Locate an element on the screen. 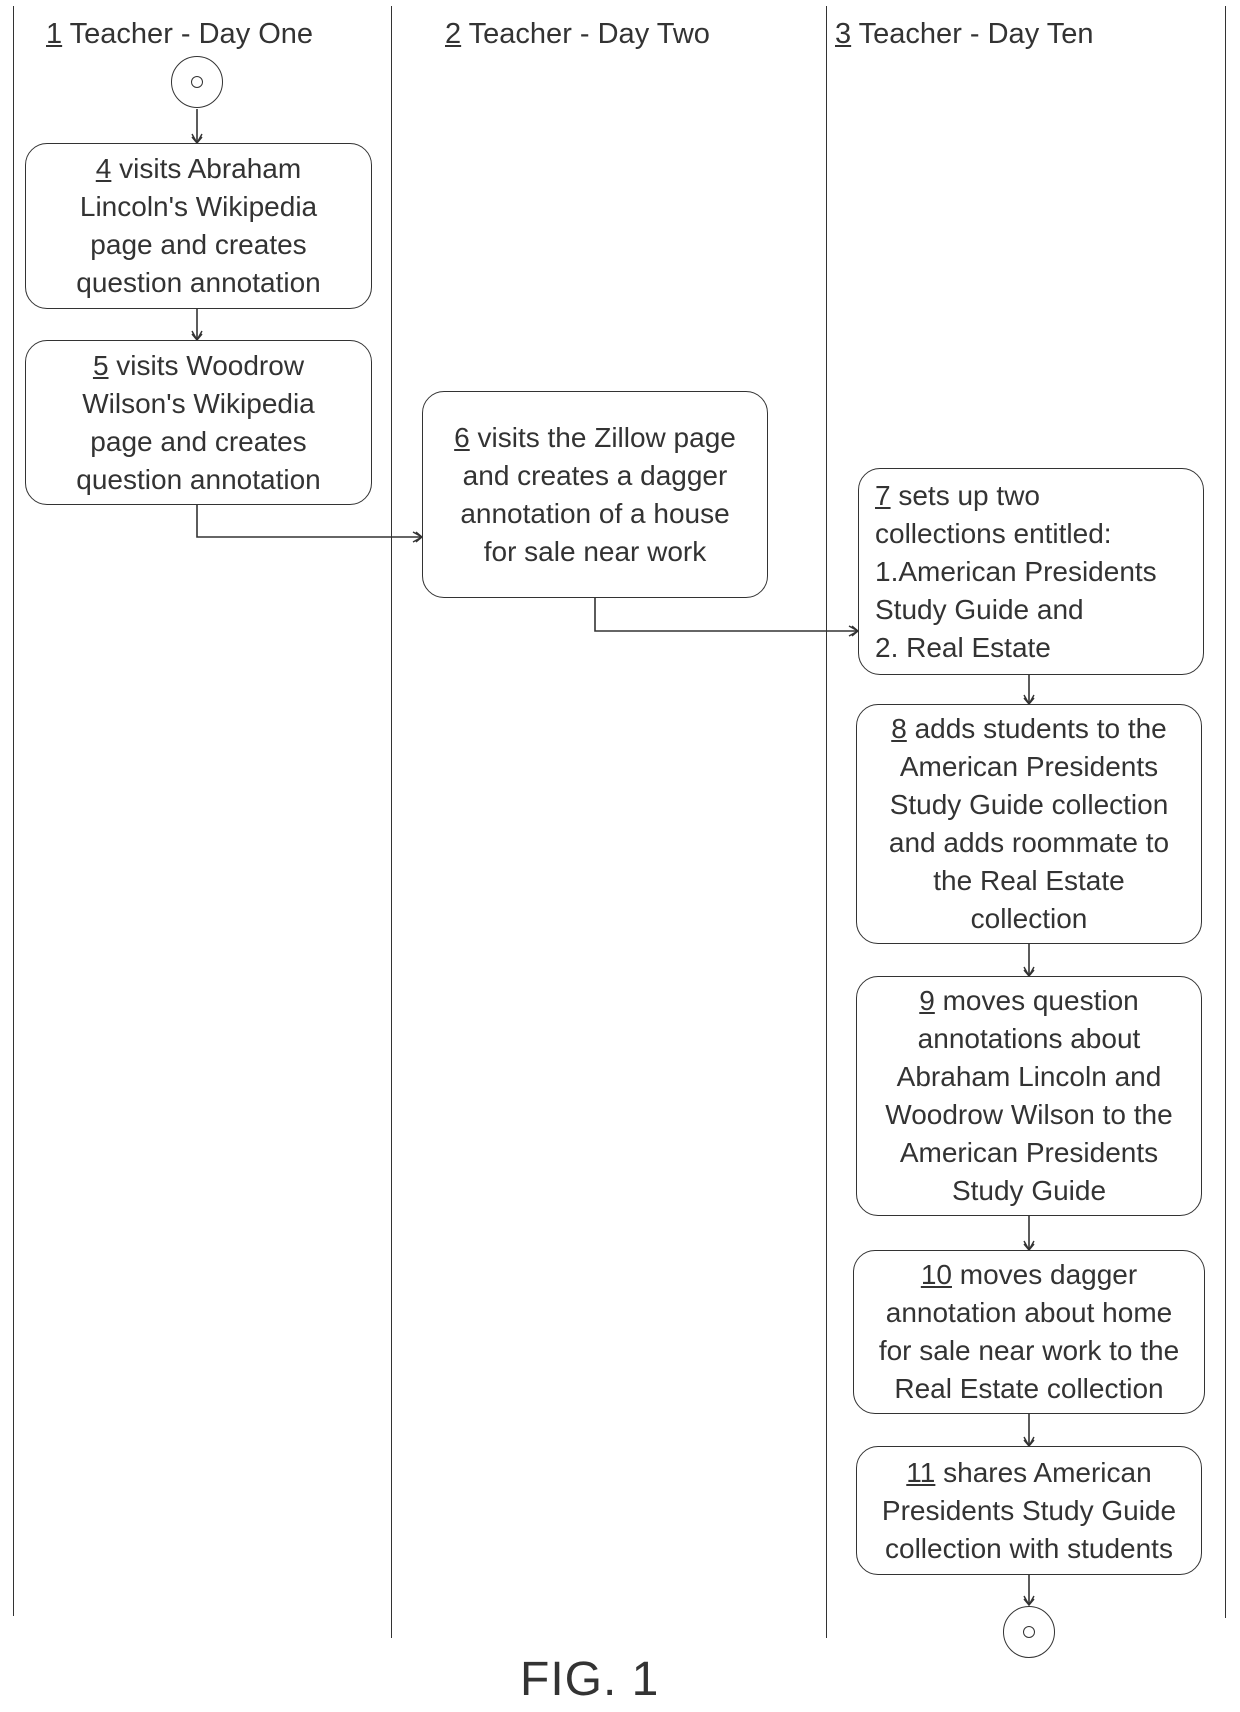  end-node-icon is located at coordinates (1029, 1632).